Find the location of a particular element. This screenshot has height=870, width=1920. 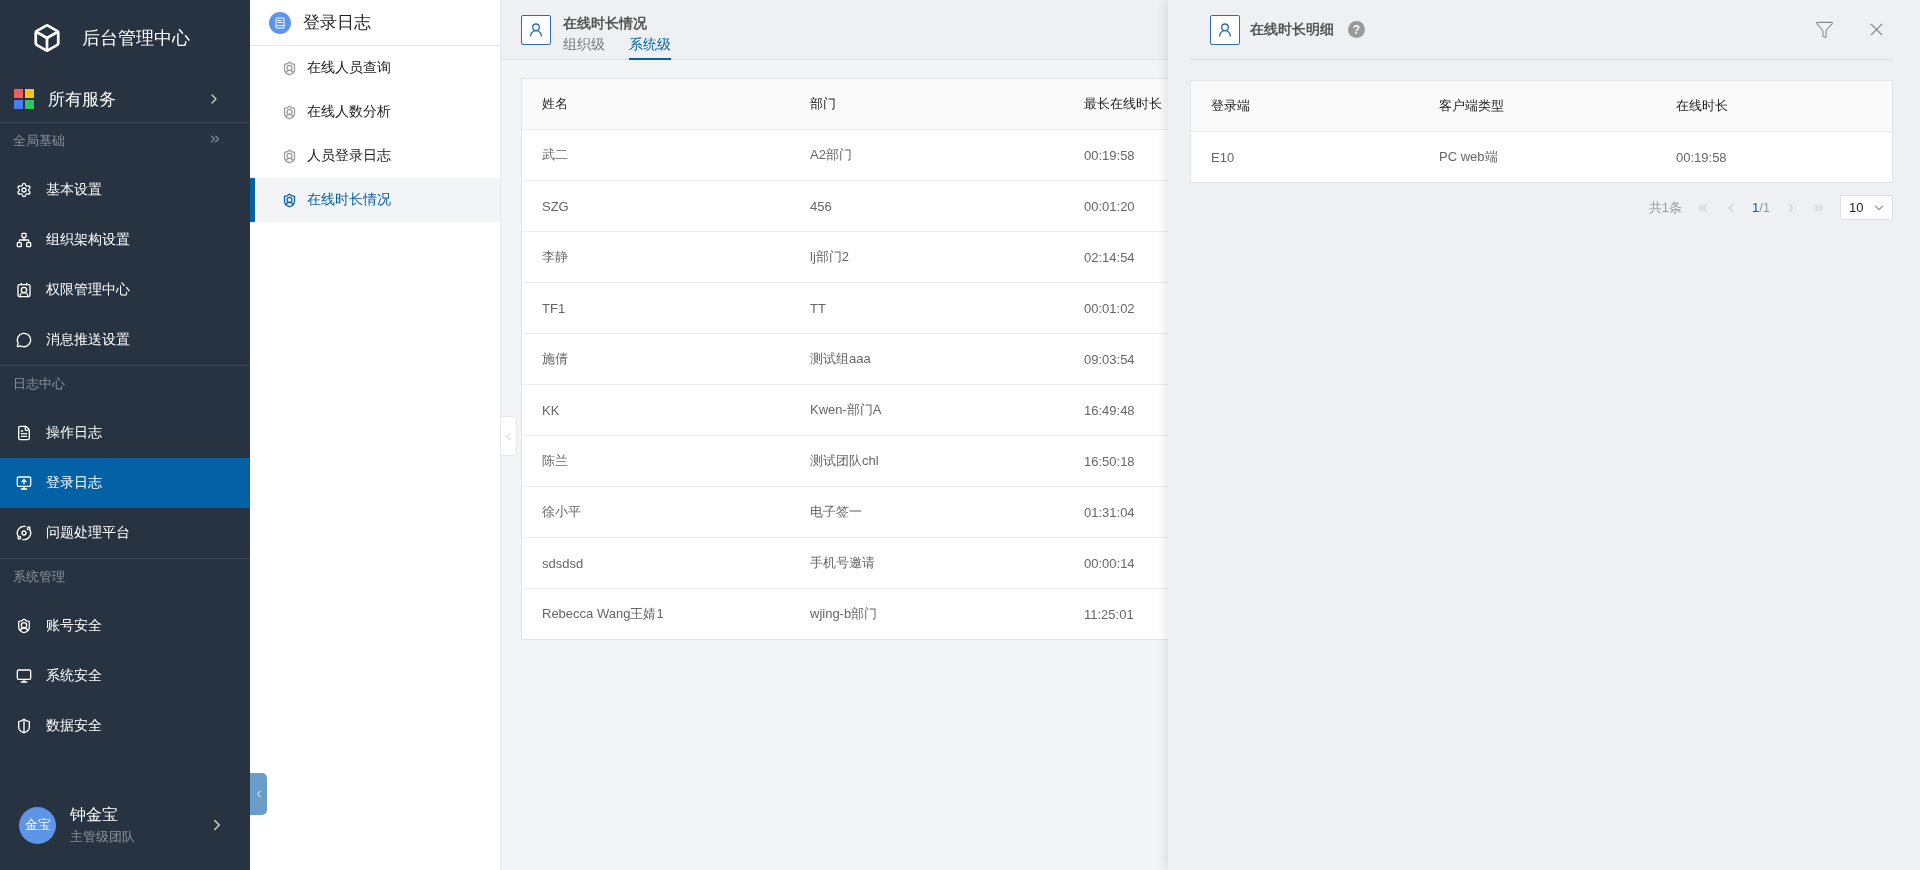

nav-item: 操作日志 is located at coordinates (125, 433).